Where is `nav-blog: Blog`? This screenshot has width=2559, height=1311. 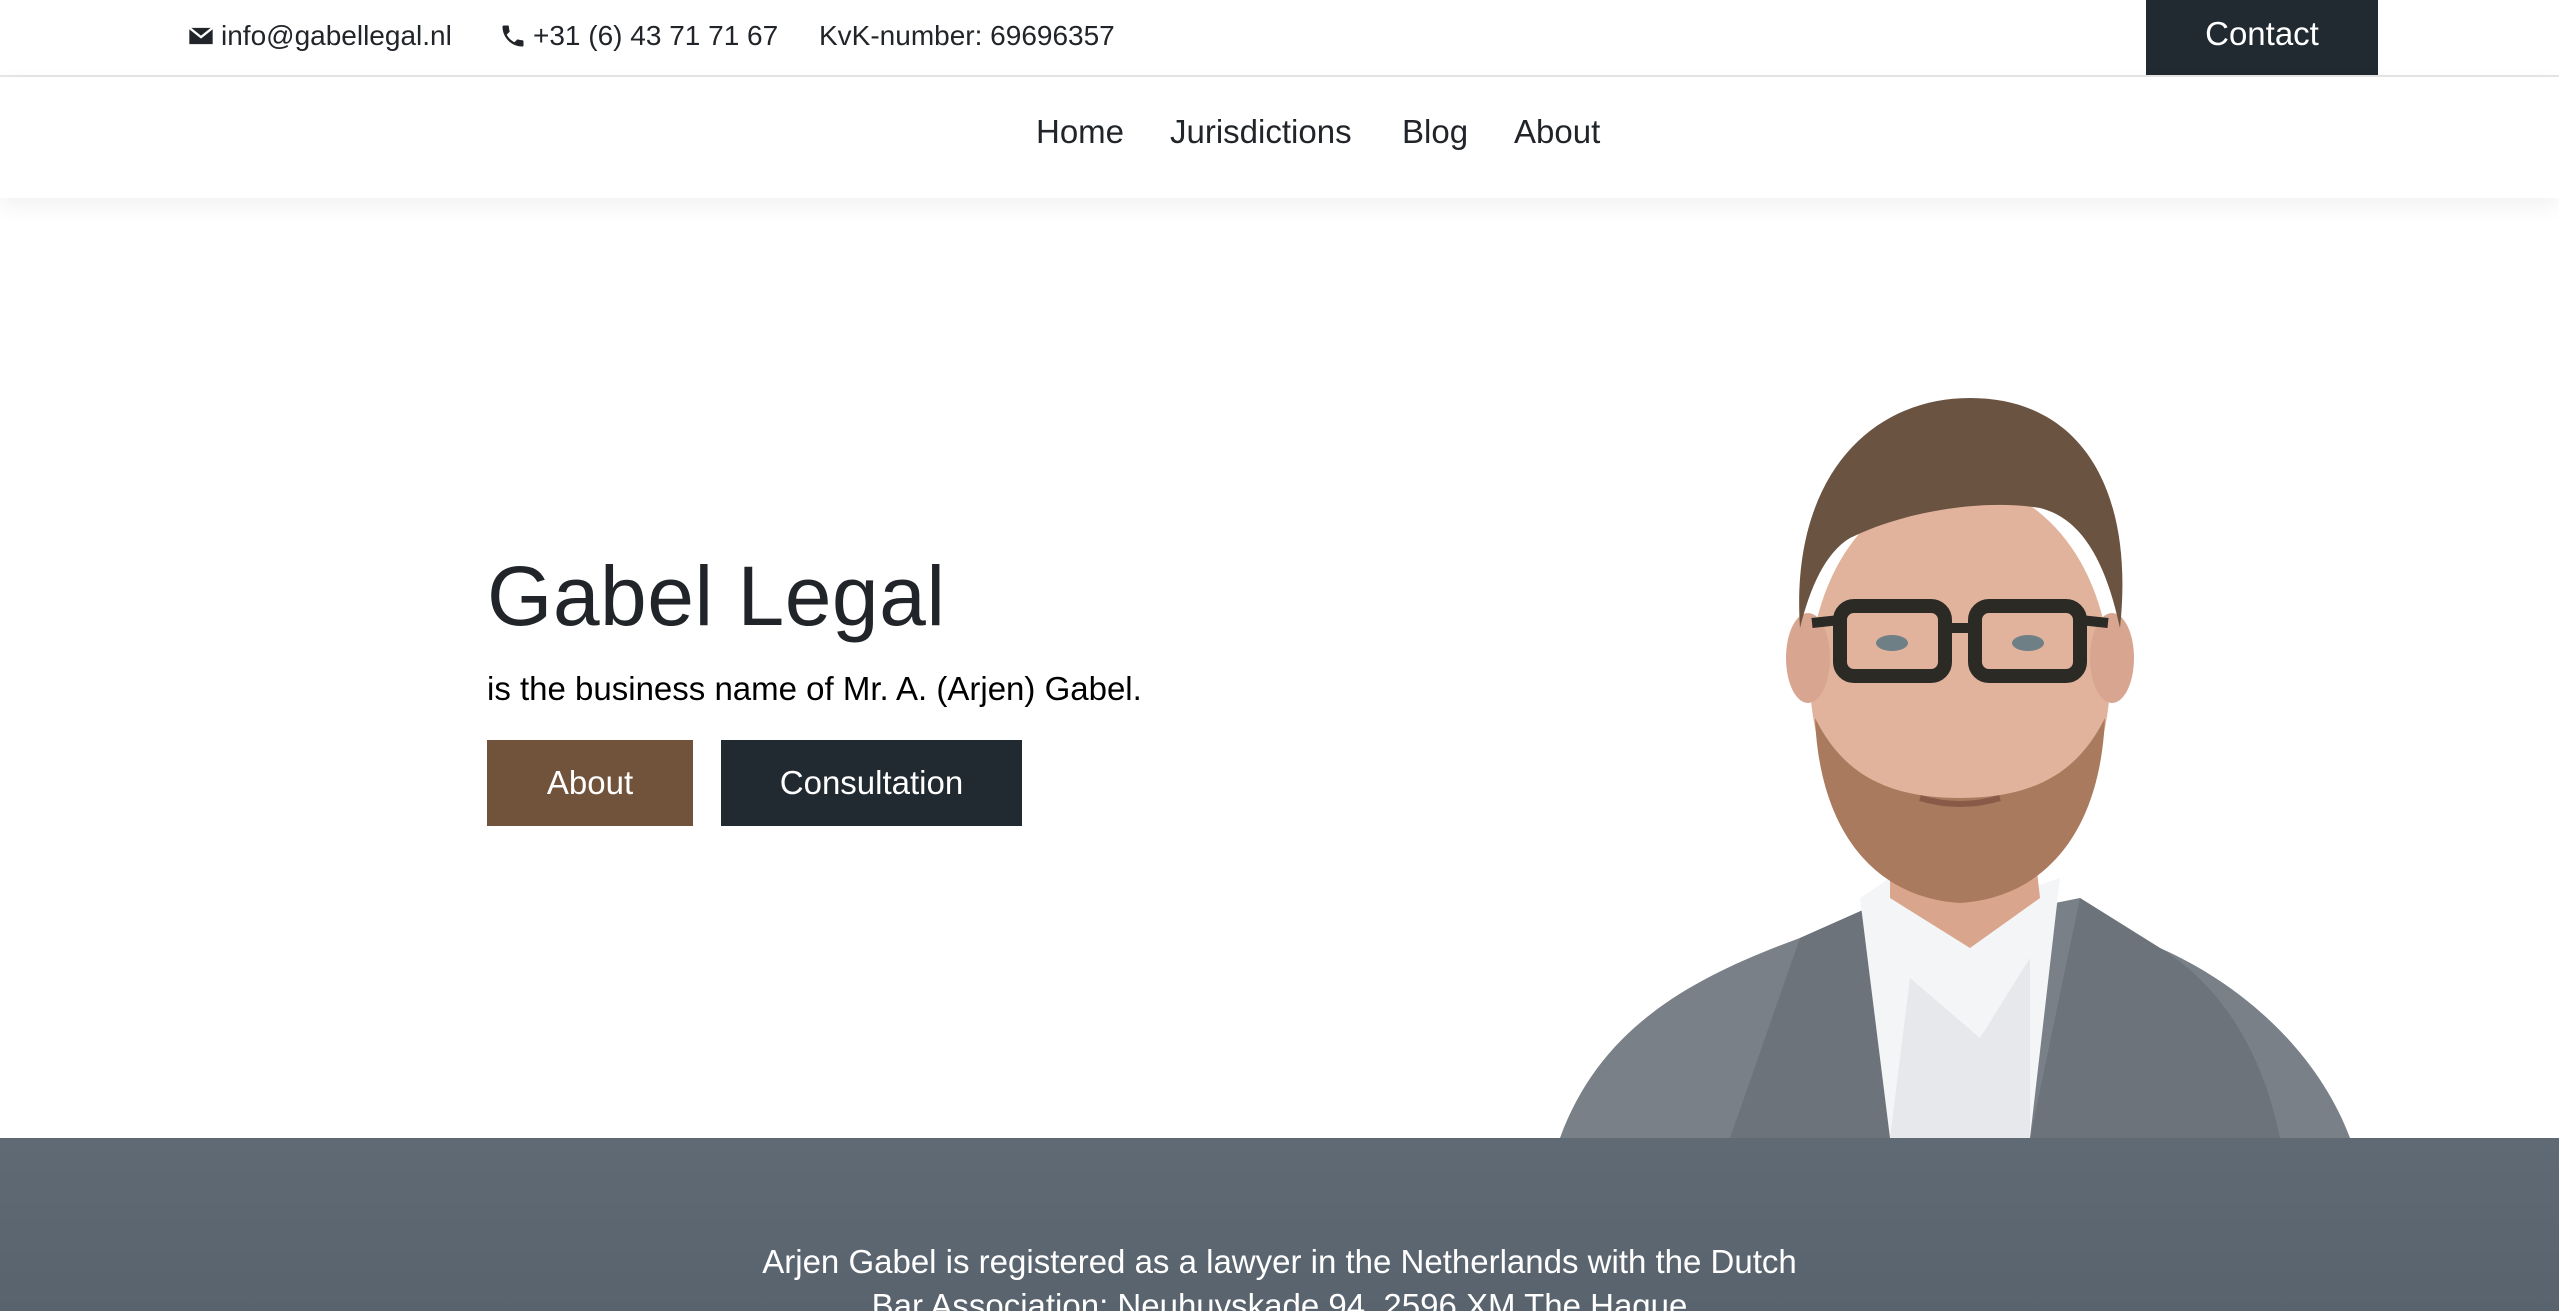
nav-blog: Blog is located at coordinates (1435, 132).